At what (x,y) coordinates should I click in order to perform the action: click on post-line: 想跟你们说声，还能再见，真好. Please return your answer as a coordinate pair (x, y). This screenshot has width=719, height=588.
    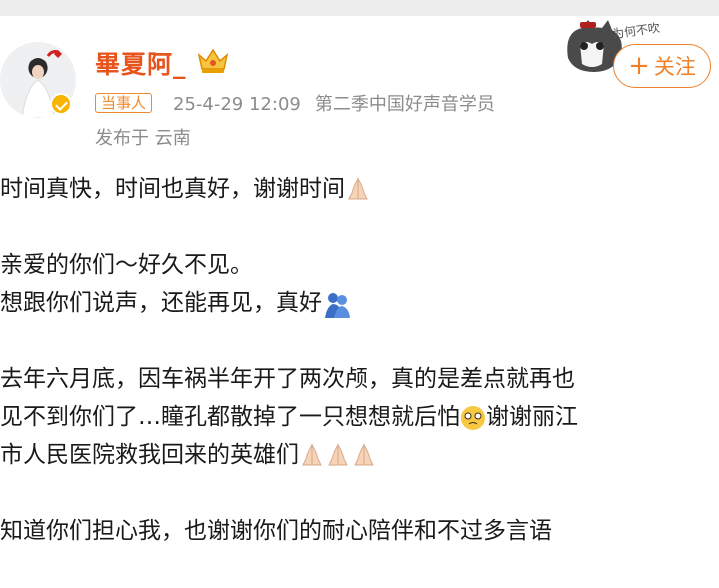
    Looking at the image, I should click on (359, 303).